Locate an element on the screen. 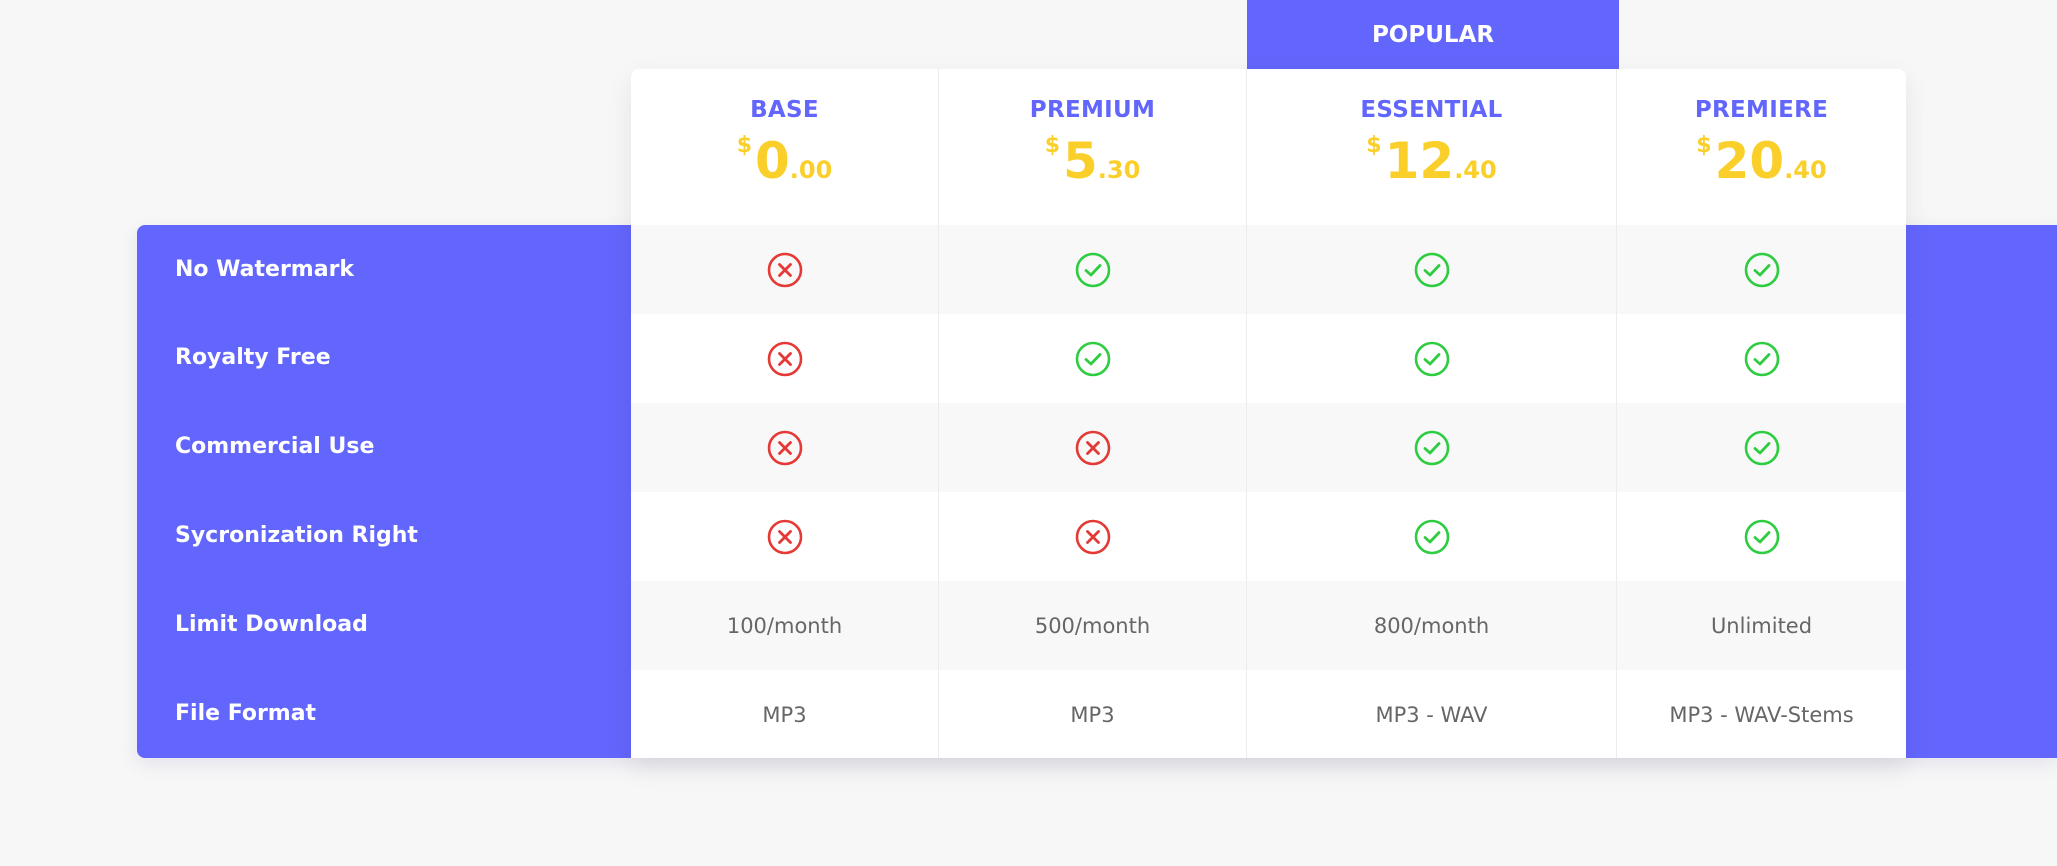 The image size is (2057, 866). plan-header: BASE $0.00 is located at coordinates (784, 147).